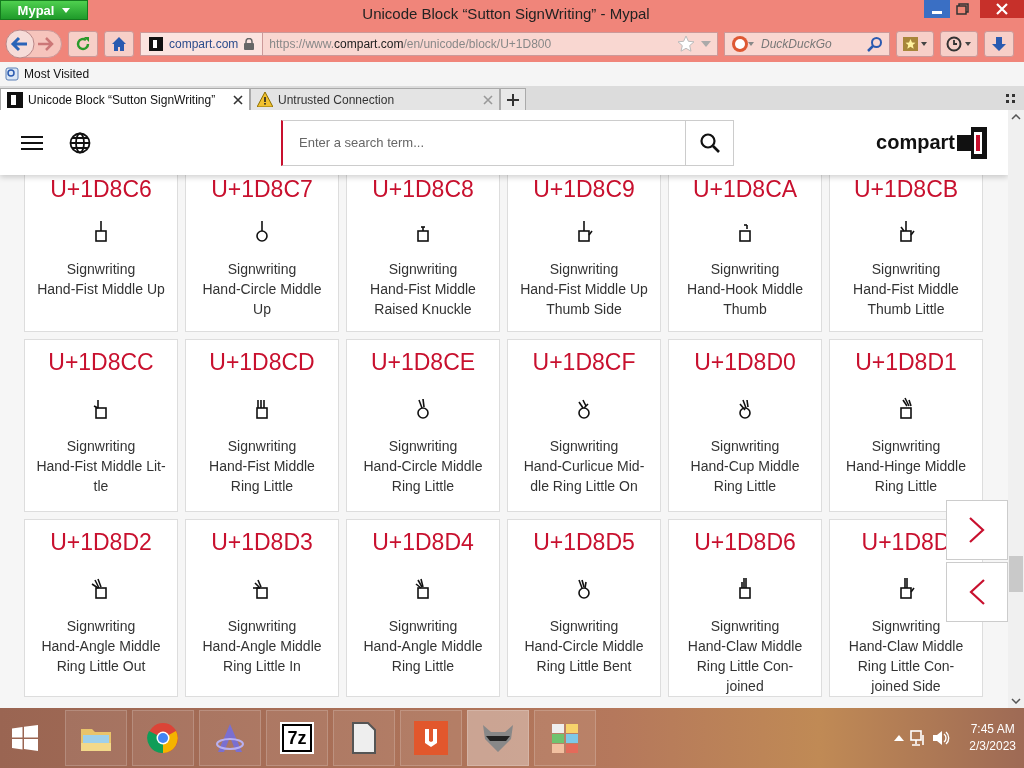 This screenshot has width=1024, height=768. What do you see at coordinates (423, 189) in the screenshot?
I see `code-point: U+1D8C8` at bounding box center [423, 189].